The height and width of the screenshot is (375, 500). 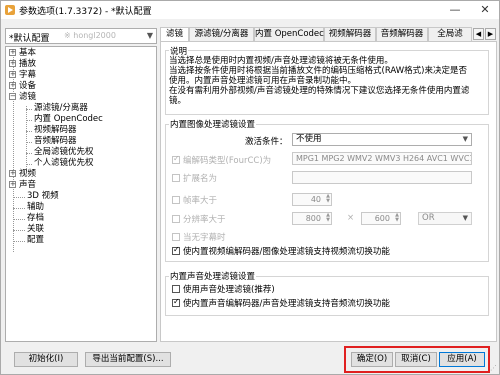 What do you see at coordinates (445, 218) in the screenshot?
I see `resolution-operator-select: OR ▼` at bounding box center [445, 218].